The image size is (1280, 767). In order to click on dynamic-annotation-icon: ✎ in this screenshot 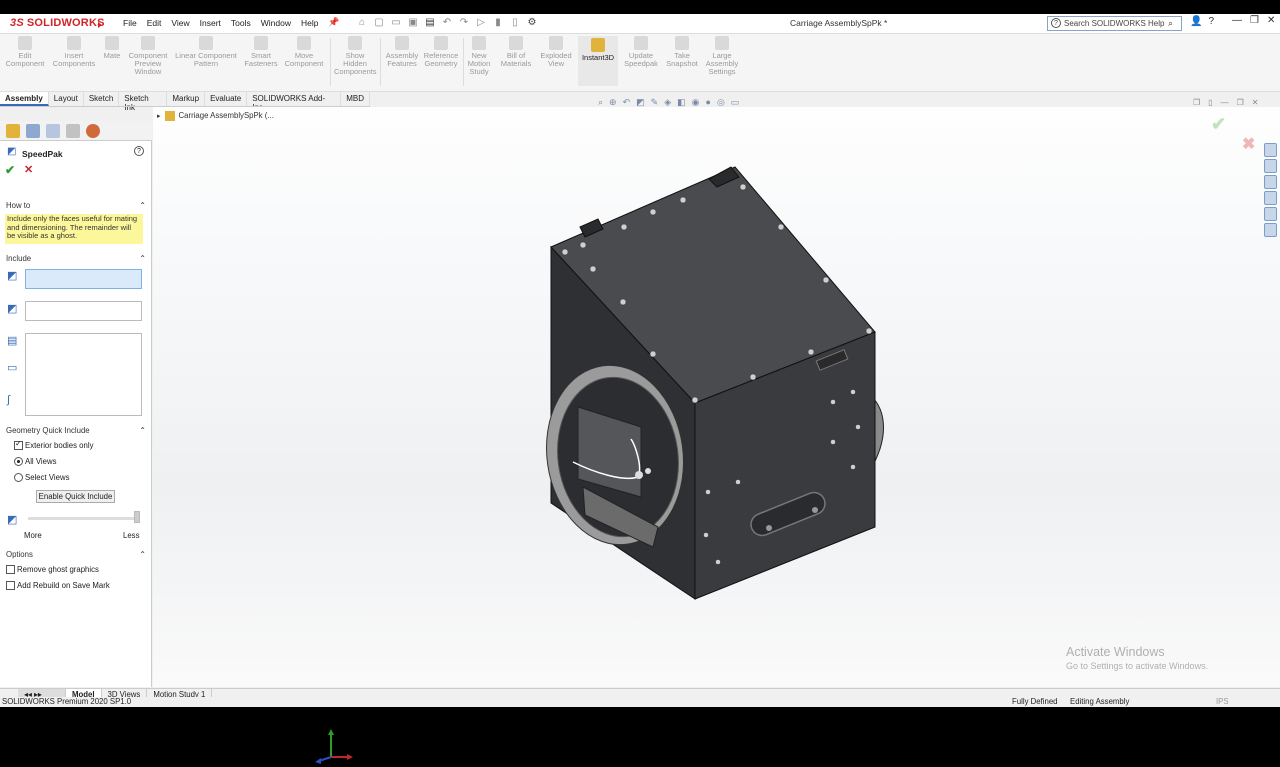, I will do `click(655, 102)`.